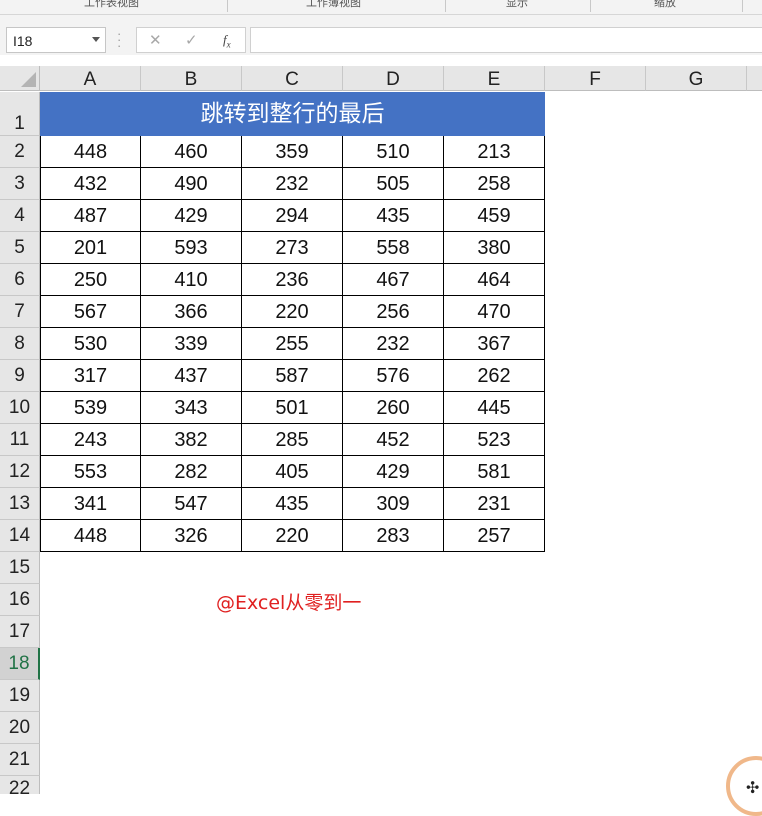 The image size is (762, 816). What do you see at coordinates (96, 39) in the screenshot?
I see `chevron-down-icon` at bounding box center [96, 39].